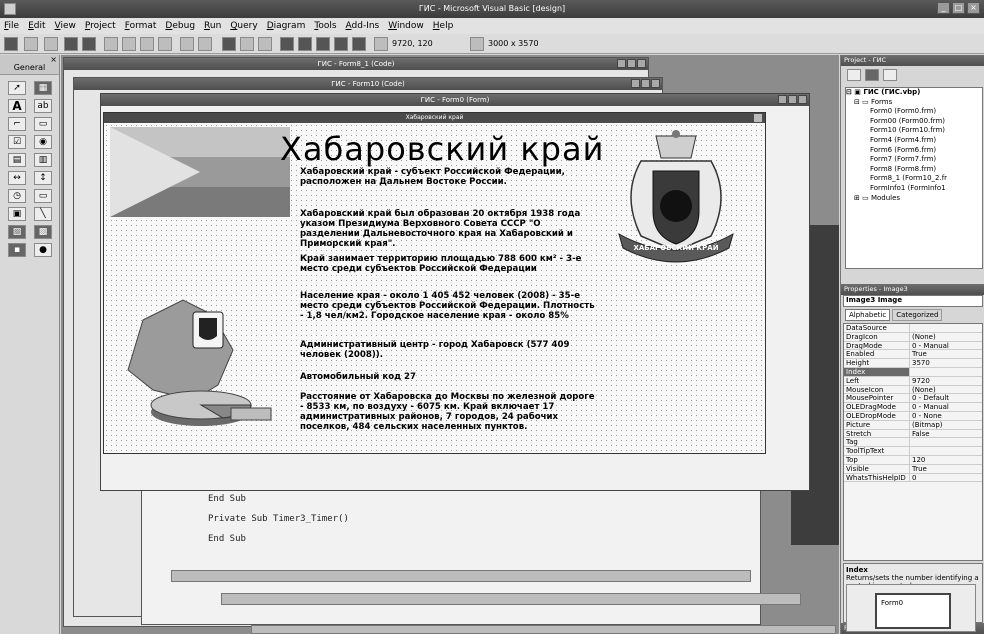 The width and height of the screenshot is (984, 634). I want to click on form-layout-form: Form0, so click(913, 611).